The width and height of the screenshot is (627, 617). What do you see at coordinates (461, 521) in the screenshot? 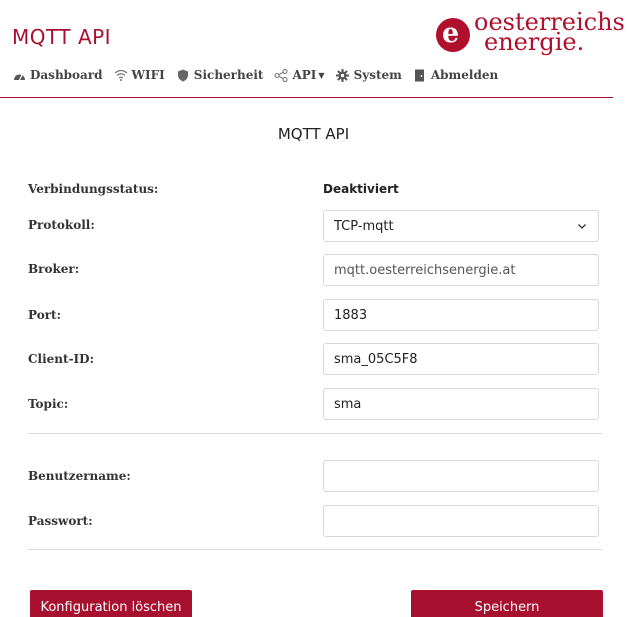
I see `password-input` at bounding box center [461, 521].